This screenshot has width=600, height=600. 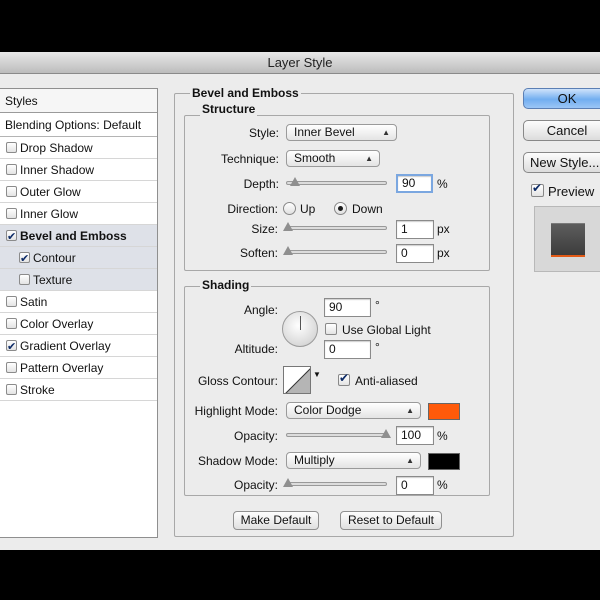 What do you see at coordinates (347, 349) in the screenshot?
I see `altitude-input: 0` at bounding box center [347, 349].